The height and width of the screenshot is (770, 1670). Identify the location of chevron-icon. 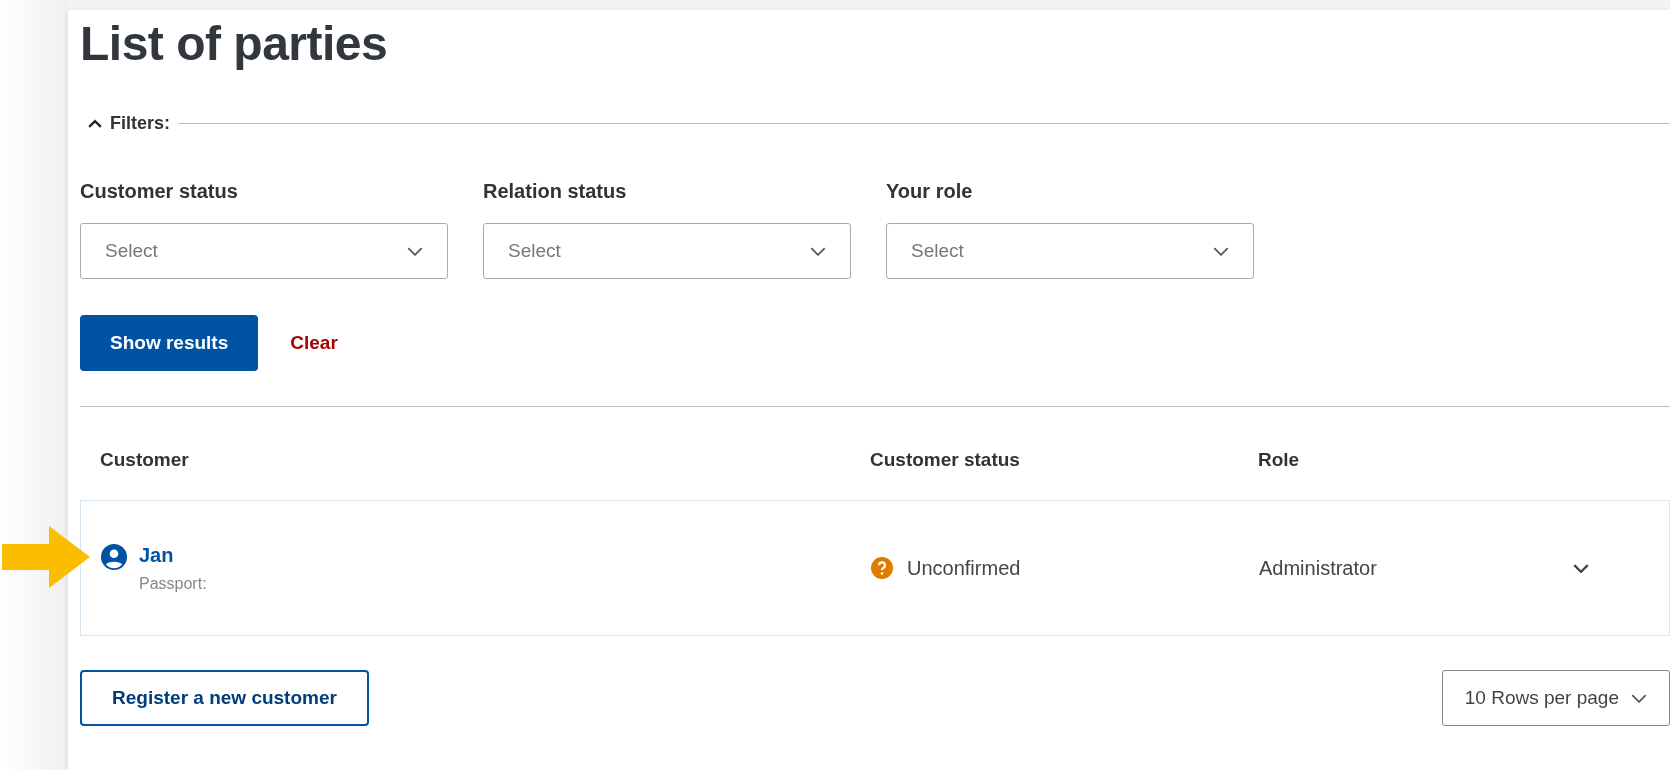
(95, 123).